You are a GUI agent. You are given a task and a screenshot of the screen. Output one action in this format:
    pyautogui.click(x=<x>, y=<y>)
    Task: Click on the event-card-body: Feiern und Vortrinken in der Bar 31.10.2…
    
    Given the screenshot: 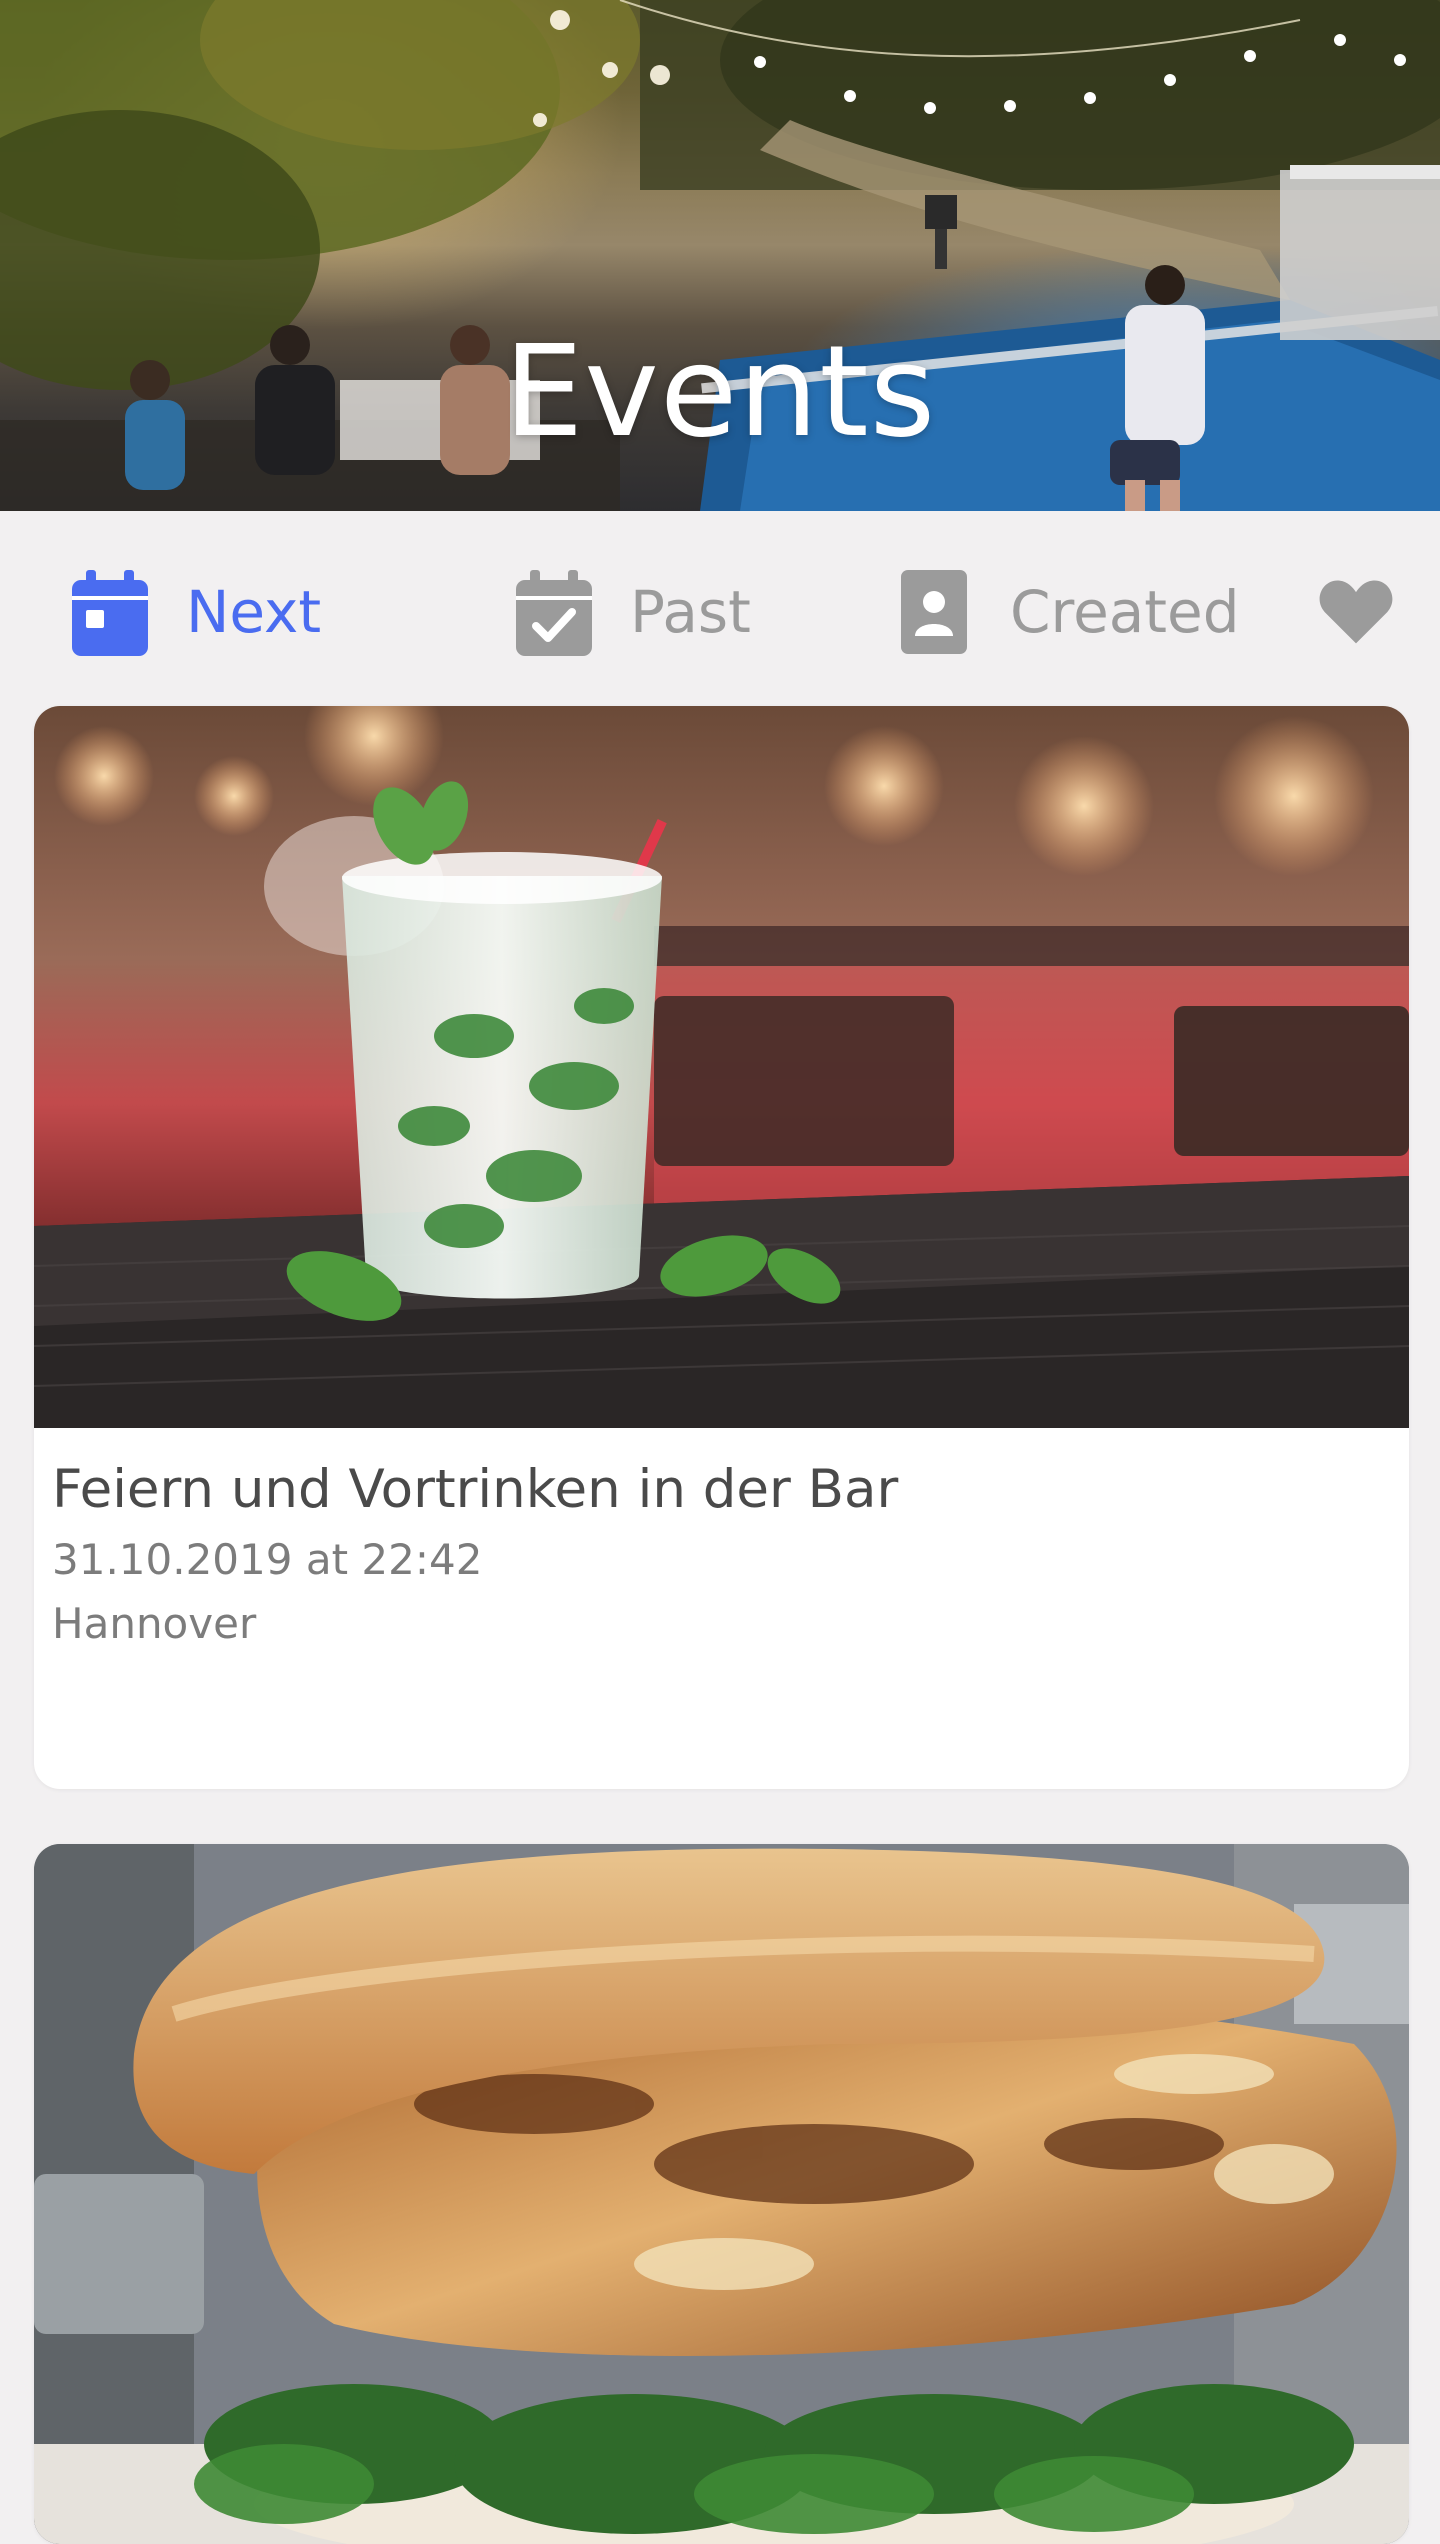 What is the action you would take?
    pyautogui.click(x=721, y=1541)
    